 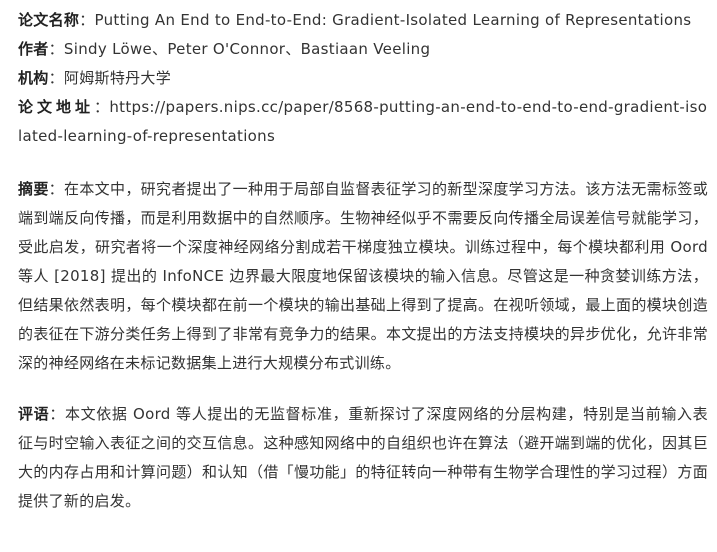 I want to click on title-label: 论文名称, so click(x=49, y=20).